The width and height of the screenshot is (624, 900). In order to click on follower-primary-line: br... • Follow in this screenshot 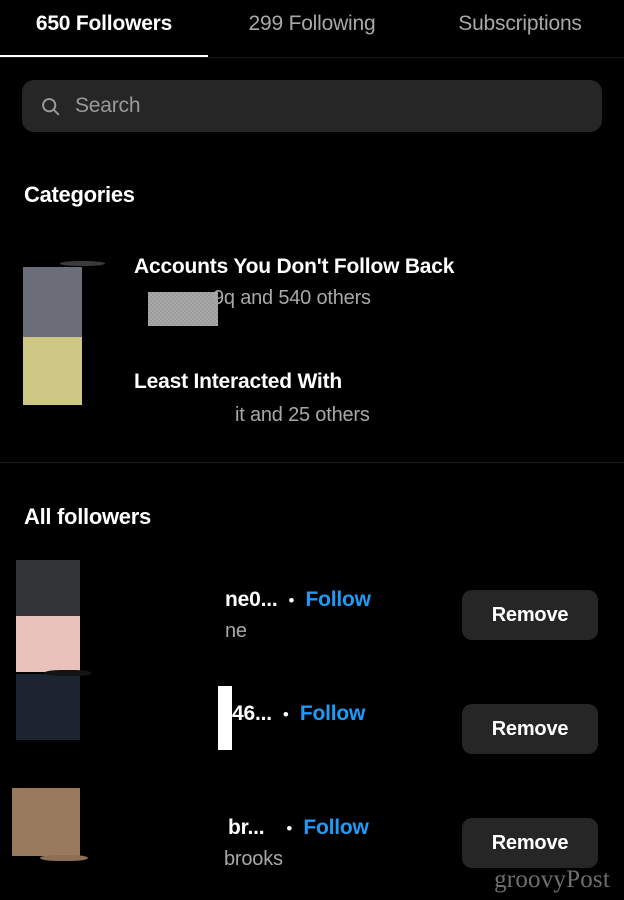, I will do `click(298, 828)`.